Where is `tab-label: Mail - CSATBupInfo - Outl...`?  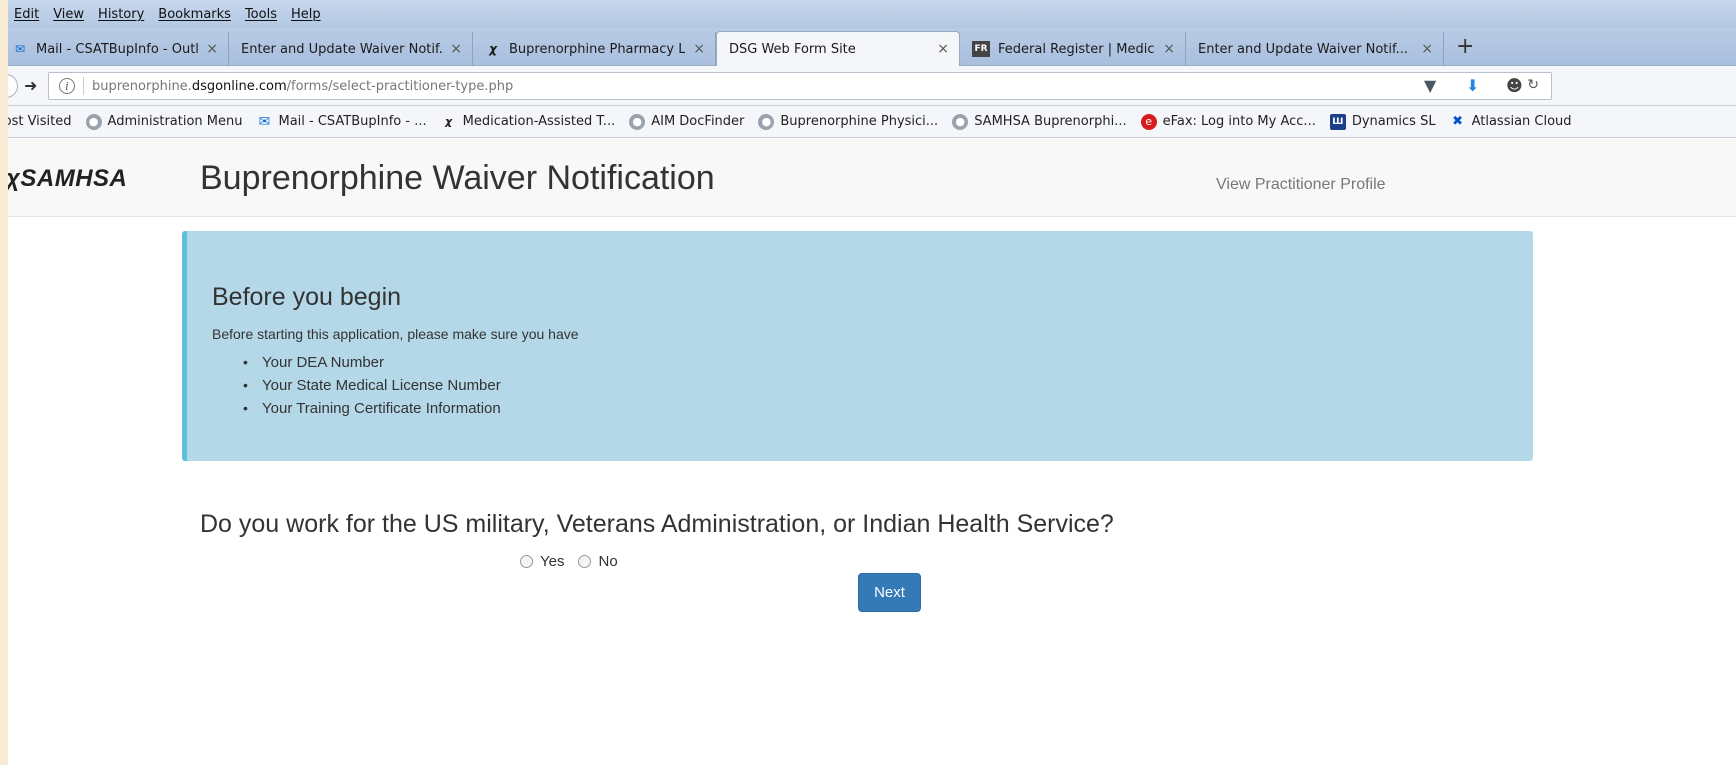
tab-label: Mail - CSATBupInfo - Outl... is located at coordinates (117, 49).